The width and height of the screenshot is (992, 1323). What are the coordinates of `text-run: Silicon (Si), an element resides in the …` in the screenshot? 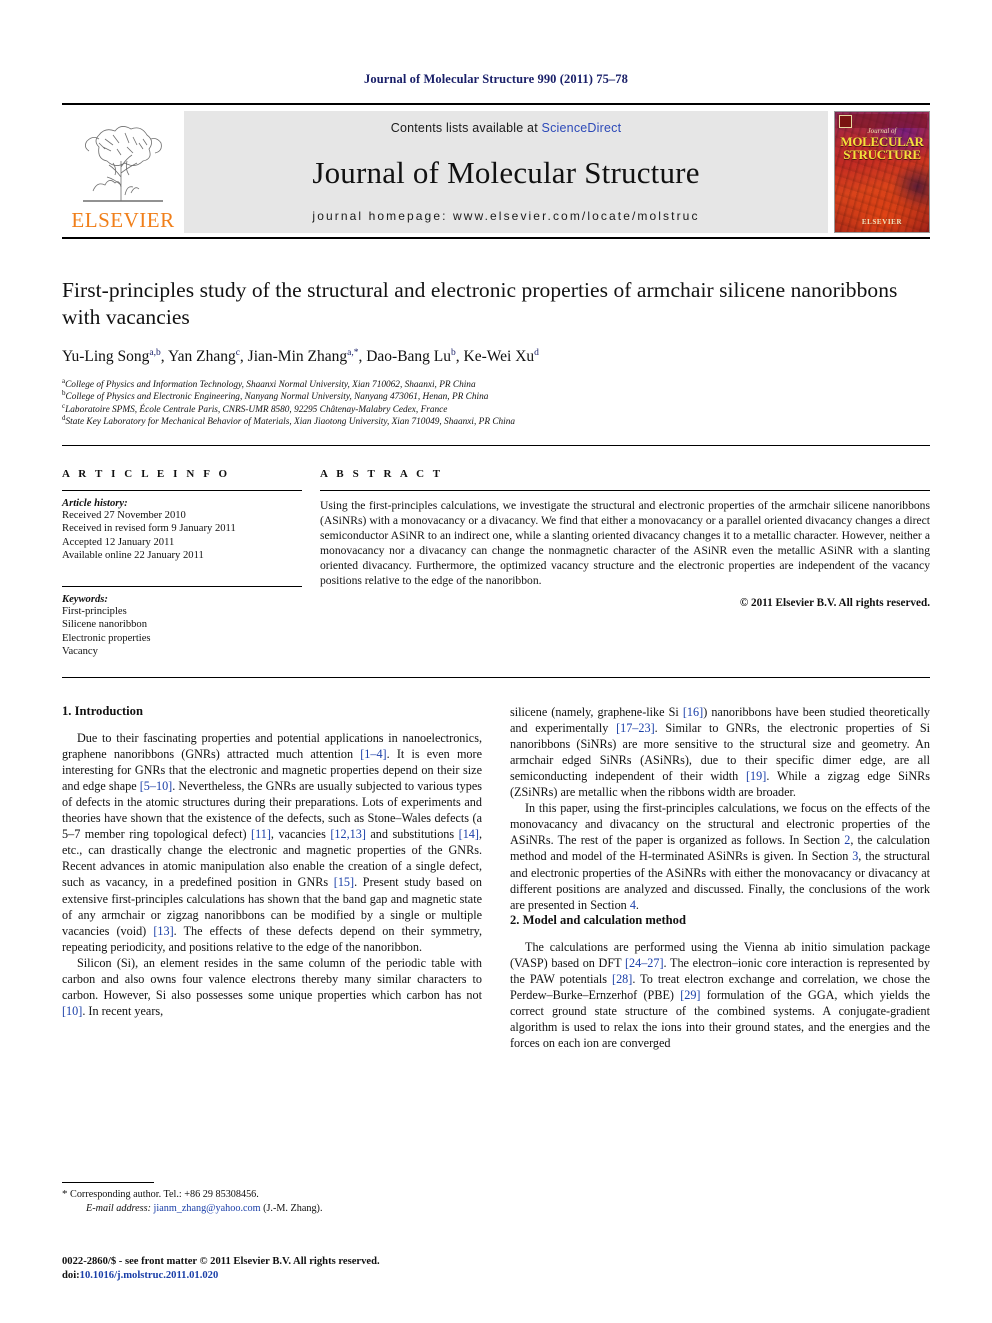 It's located at (272, 979).